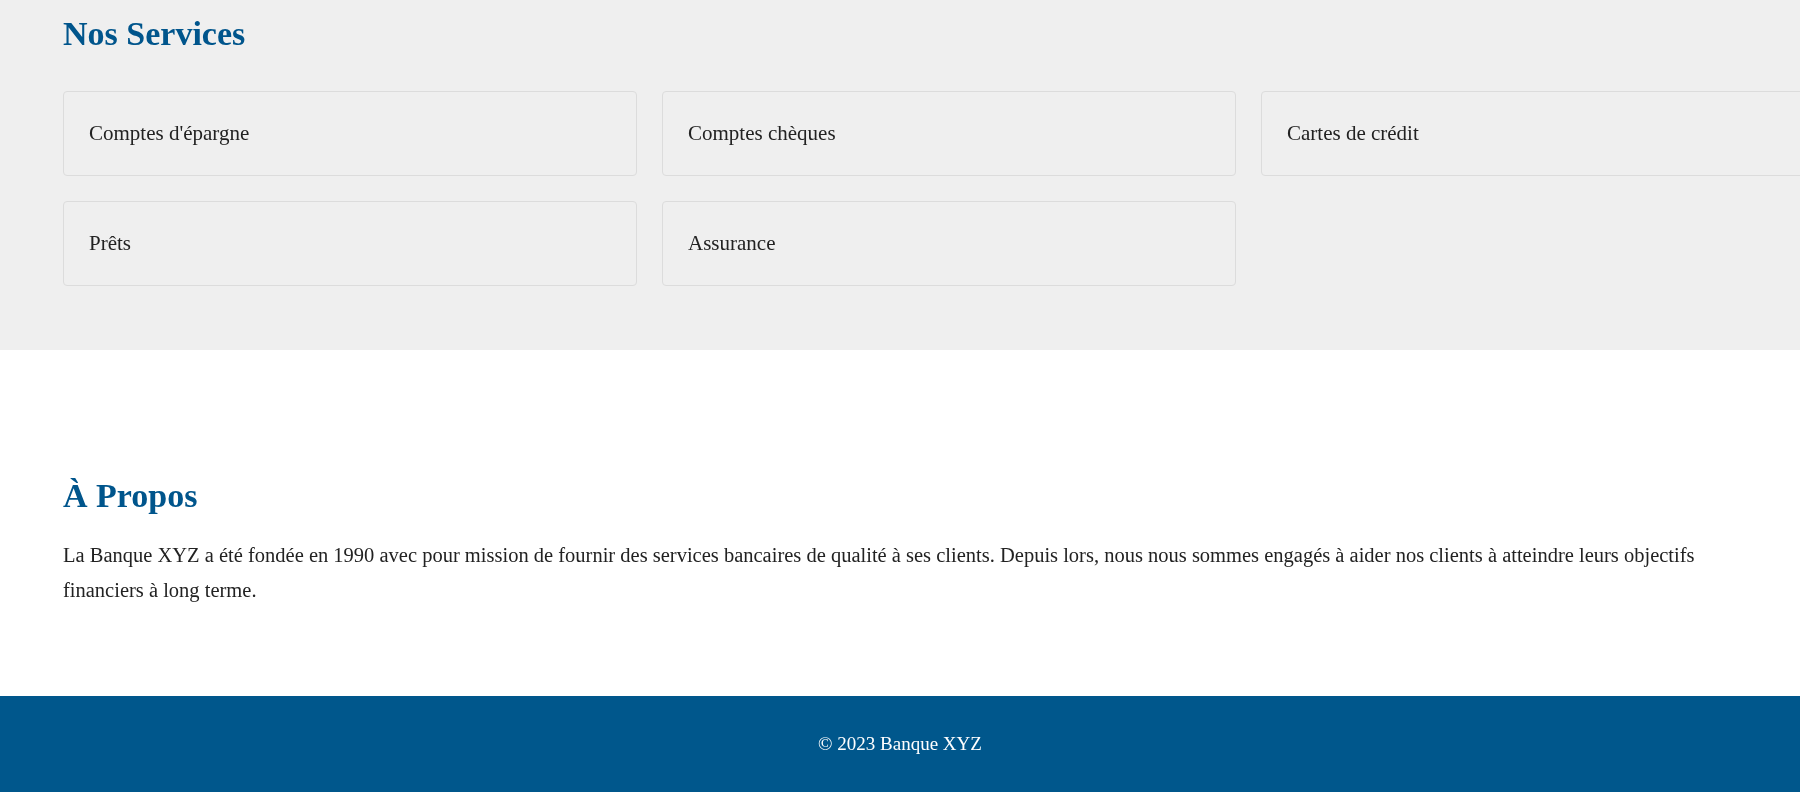 The image size is (1800, 792). Describe the element at coordinates (949, 133) in the screenshot. I see `service-card: Comptes chèques` at that location.